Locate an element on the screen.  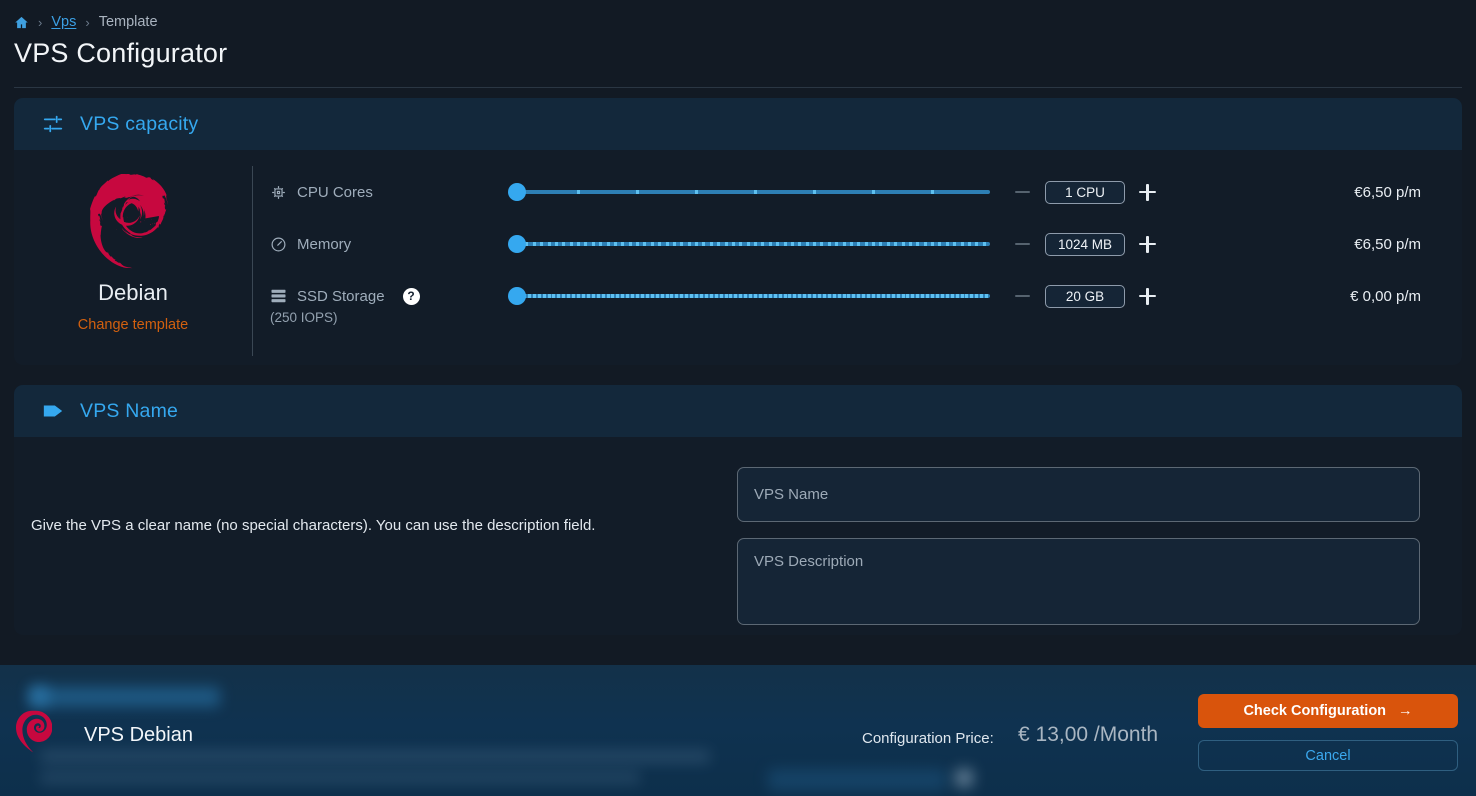
page-title: VPS Configurator is located at coordinates (121, 53).